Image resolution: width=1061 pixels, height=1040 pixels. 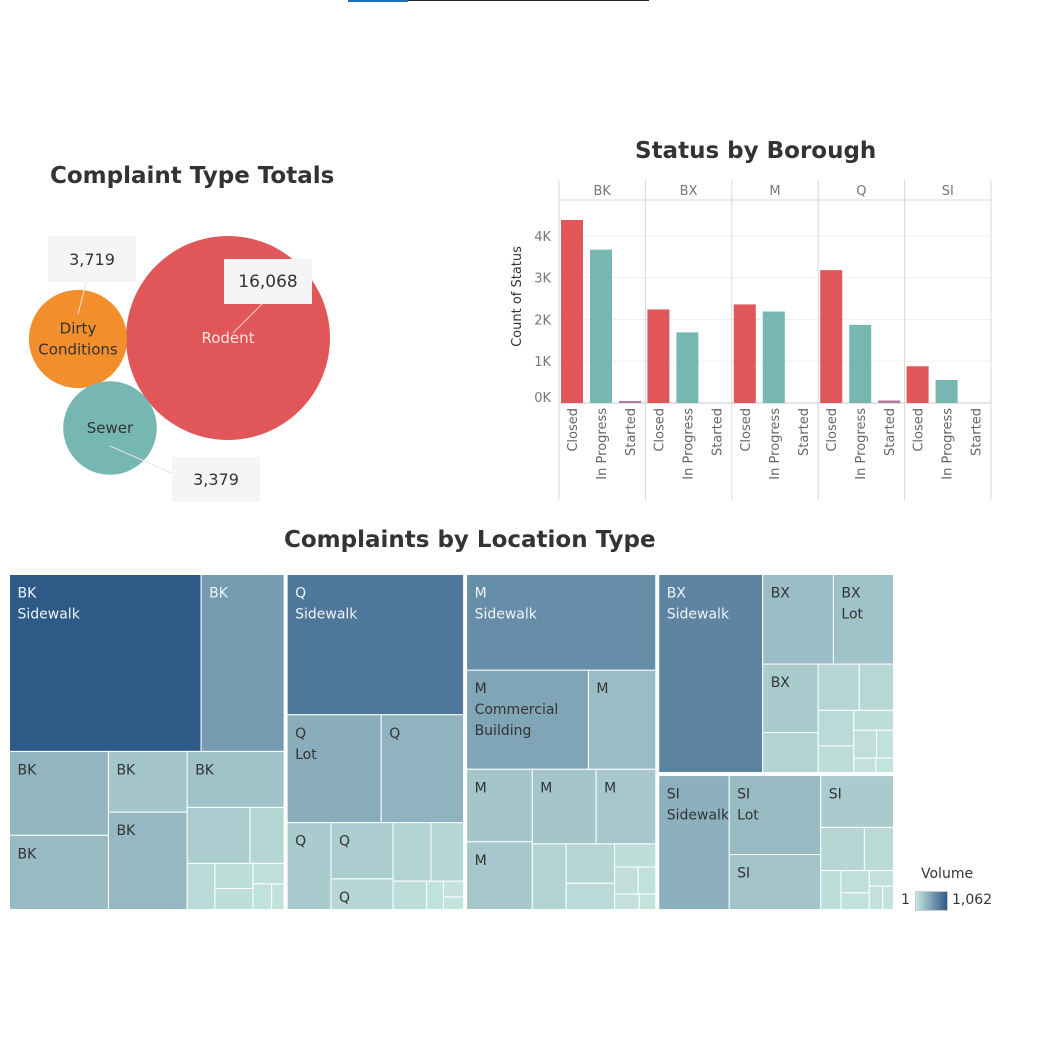 I want to click on bubble-label-rodent: Rodent, so click(x=227, y=338).